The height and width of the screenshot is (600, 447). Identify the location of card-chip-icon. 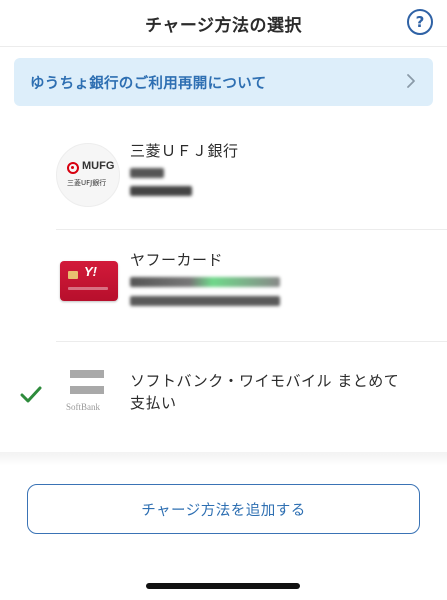
(73, 275).